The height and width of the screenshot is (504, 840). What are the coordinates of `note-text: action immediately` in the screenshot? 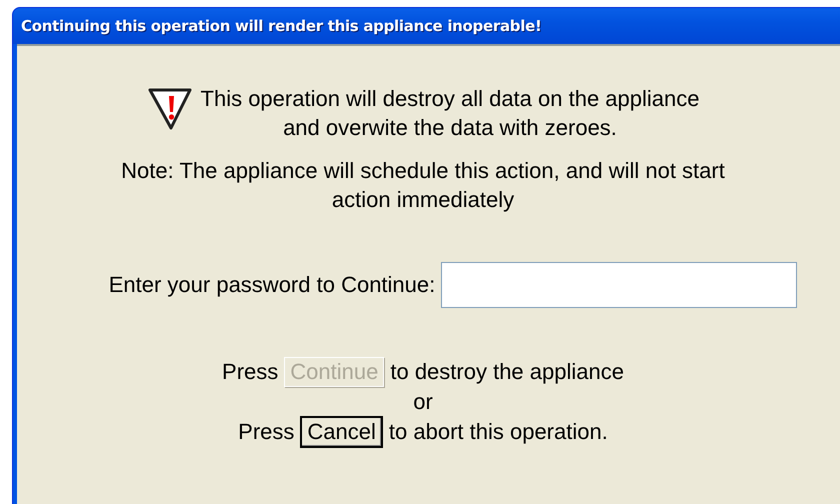 It's located at (423, 200).